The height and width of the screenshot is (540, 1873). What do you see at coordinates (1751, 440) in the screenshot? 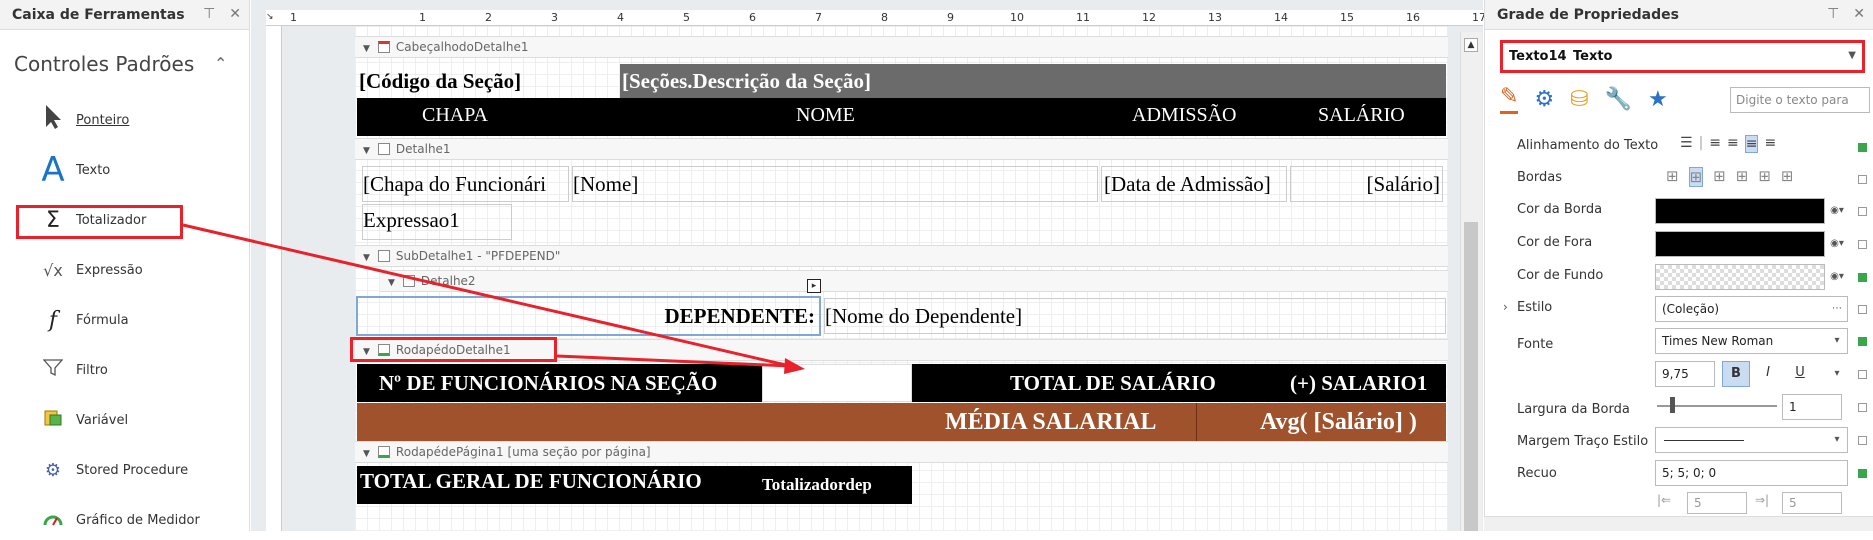
I see `prop-value-margem` at bounding box center [1751, 440].